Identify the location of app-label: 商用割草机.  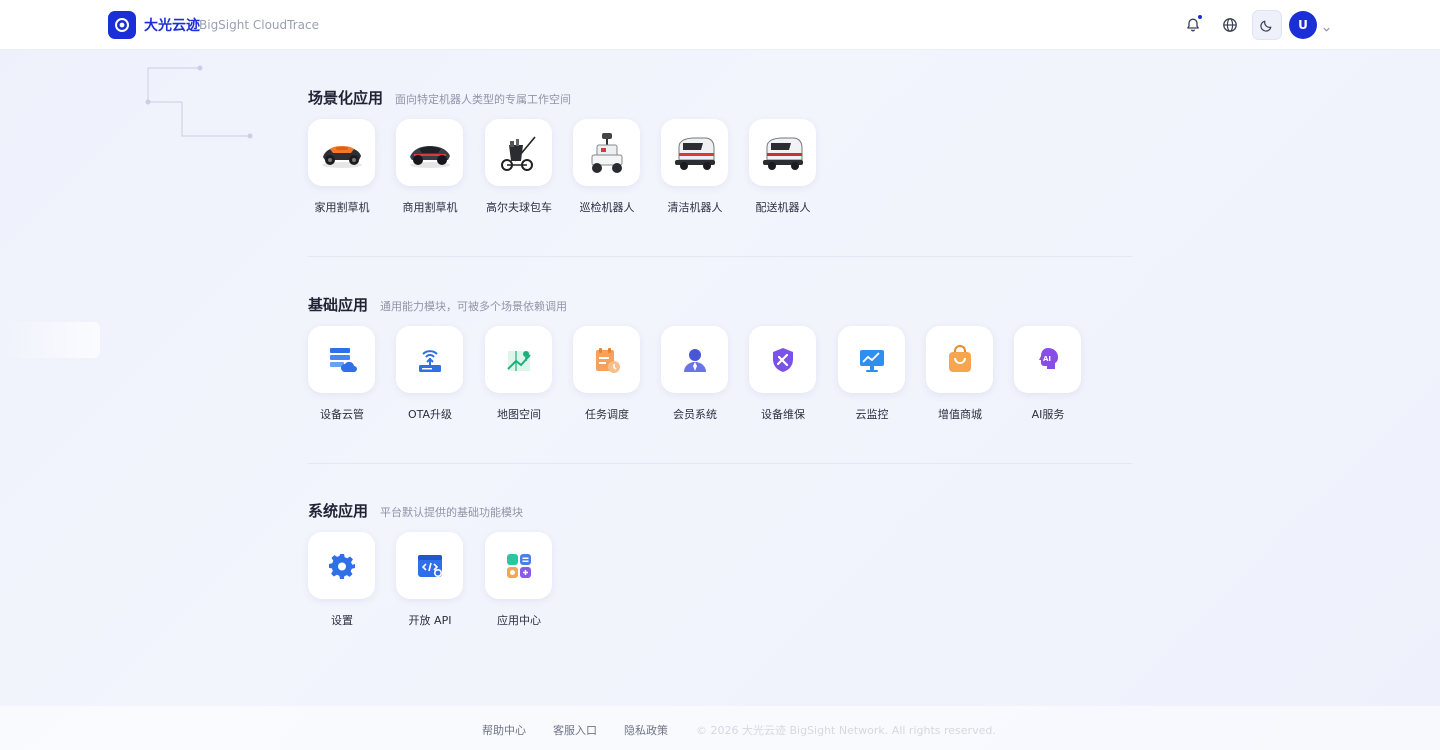
(430, 207).